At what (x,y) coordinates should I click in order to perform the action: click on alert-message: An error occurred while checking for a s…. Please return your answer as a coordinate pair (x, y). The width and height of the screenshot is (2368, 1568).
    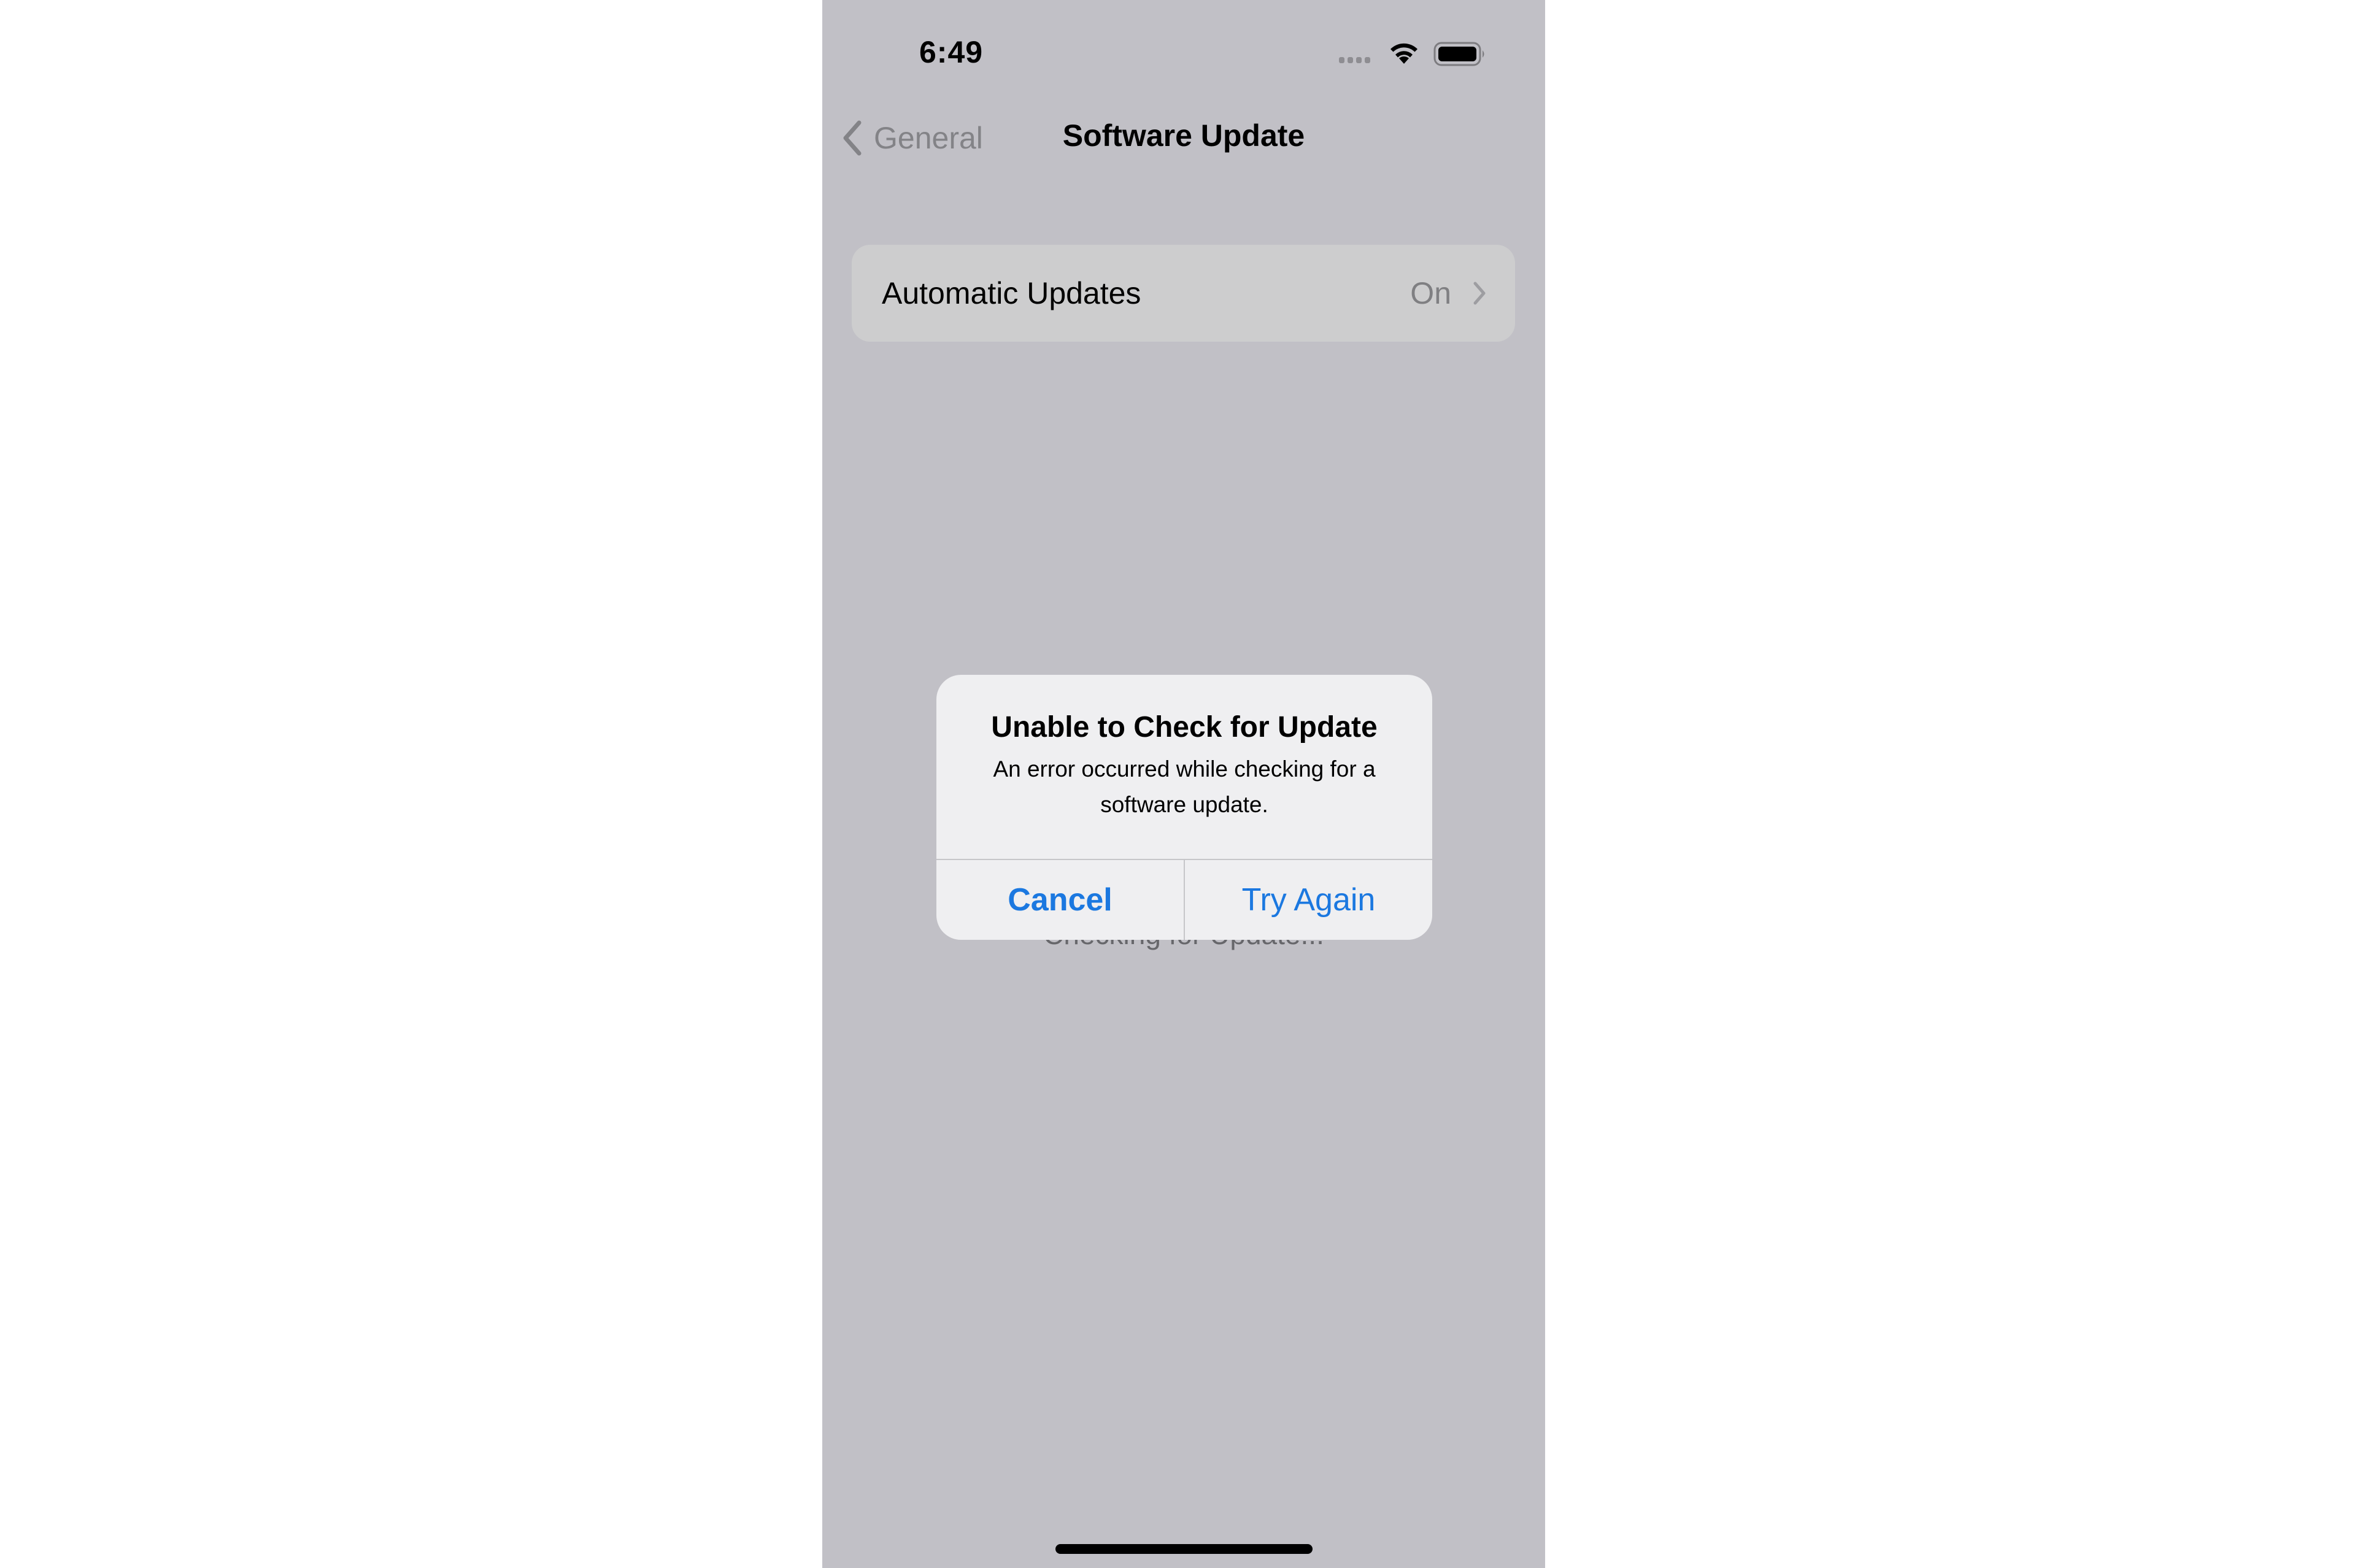
    Looking at the image, I should click on (1184, 786).